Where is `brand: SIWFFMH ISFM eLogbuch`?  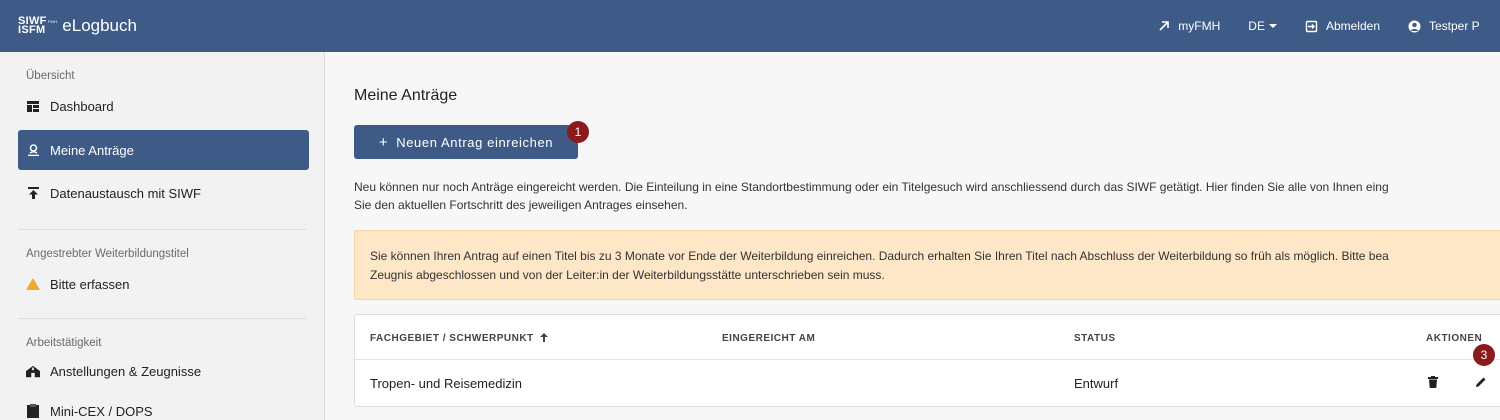
brand: SIWFFMH ISFM eLogbuch is located at coordinates (77, 26).